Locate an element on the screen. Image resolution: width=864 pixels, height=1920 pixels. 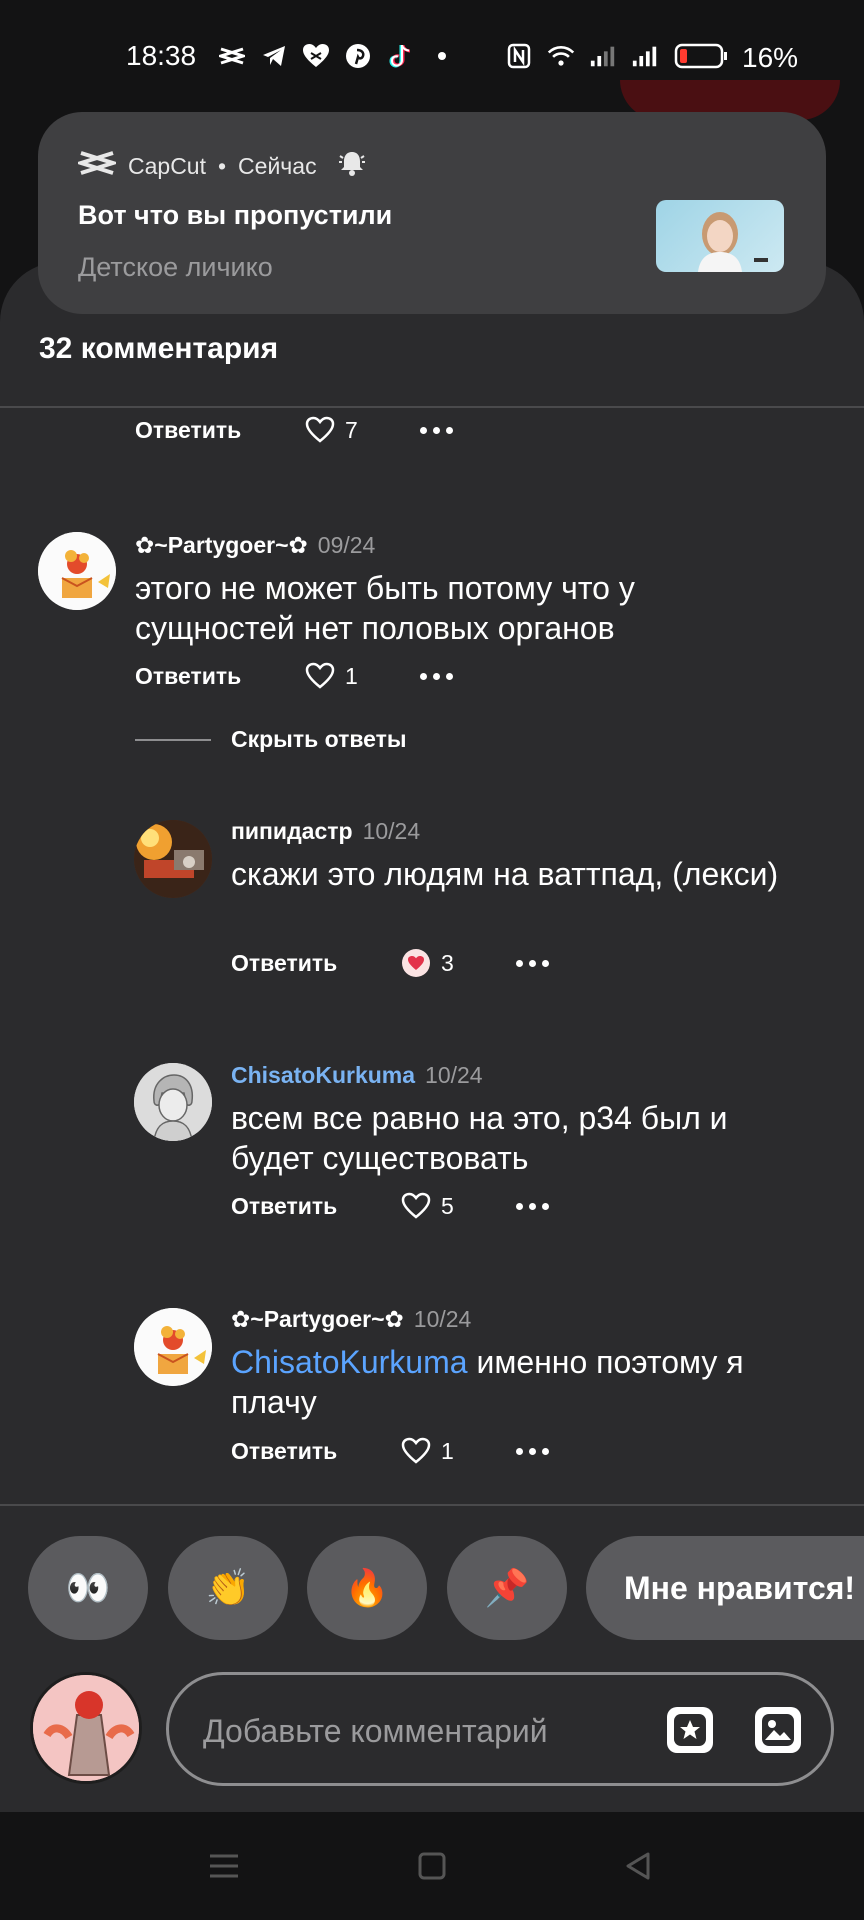
eyes-reaction-button: 👀 is located at coordinates (88, 1588).